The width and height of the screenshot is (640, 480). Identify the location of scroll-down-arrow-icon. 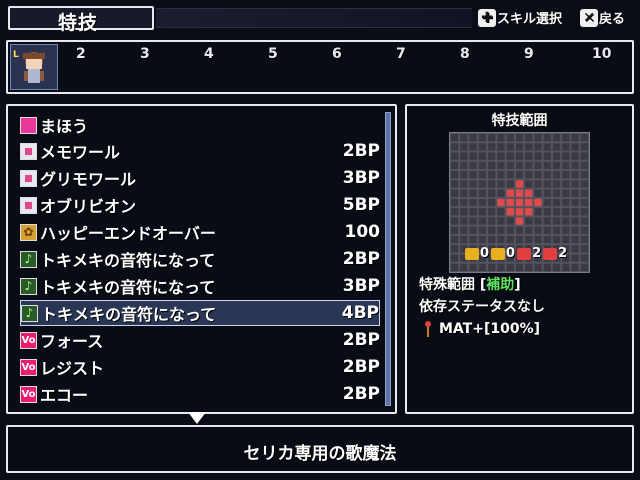
(197, 418).